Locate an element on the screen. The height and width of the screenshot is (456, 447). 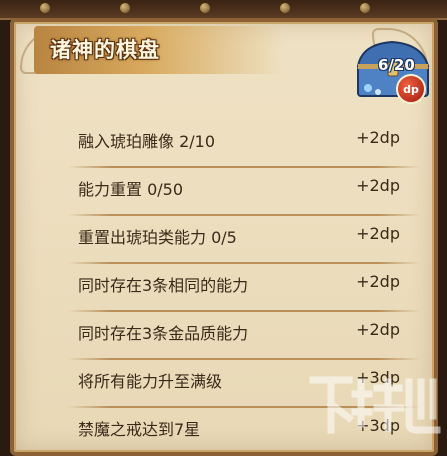
dp-badge: dp is located at coordinates (411, 89).